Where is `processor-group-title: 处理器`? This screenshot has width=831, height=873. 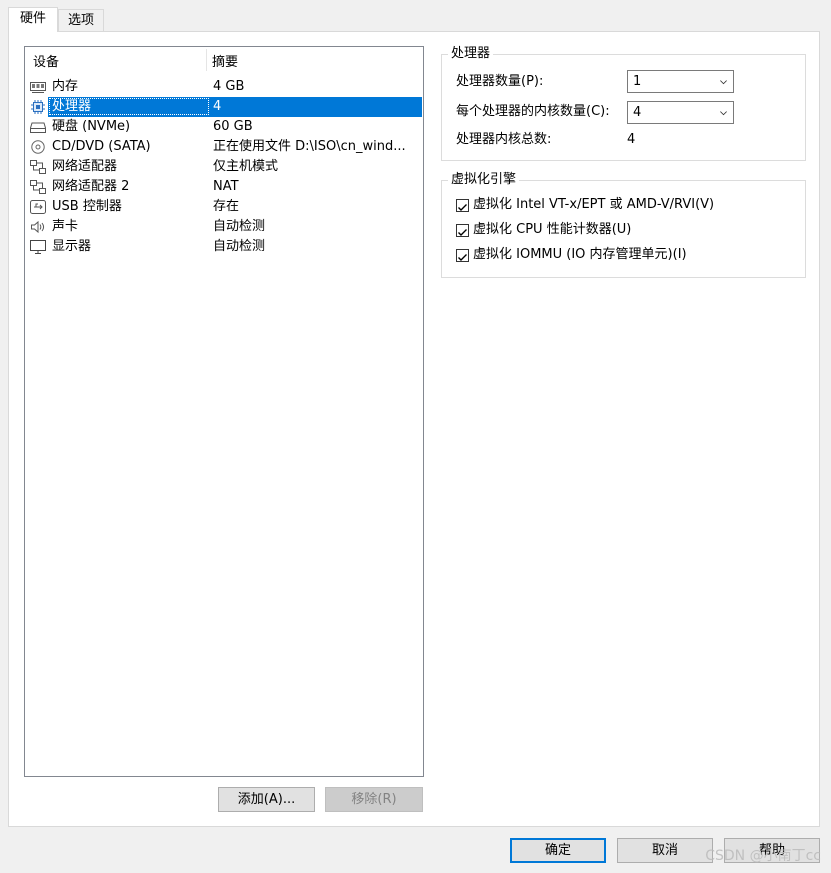
processor-group-title: 处理器 is located at coordinates (471, 54).